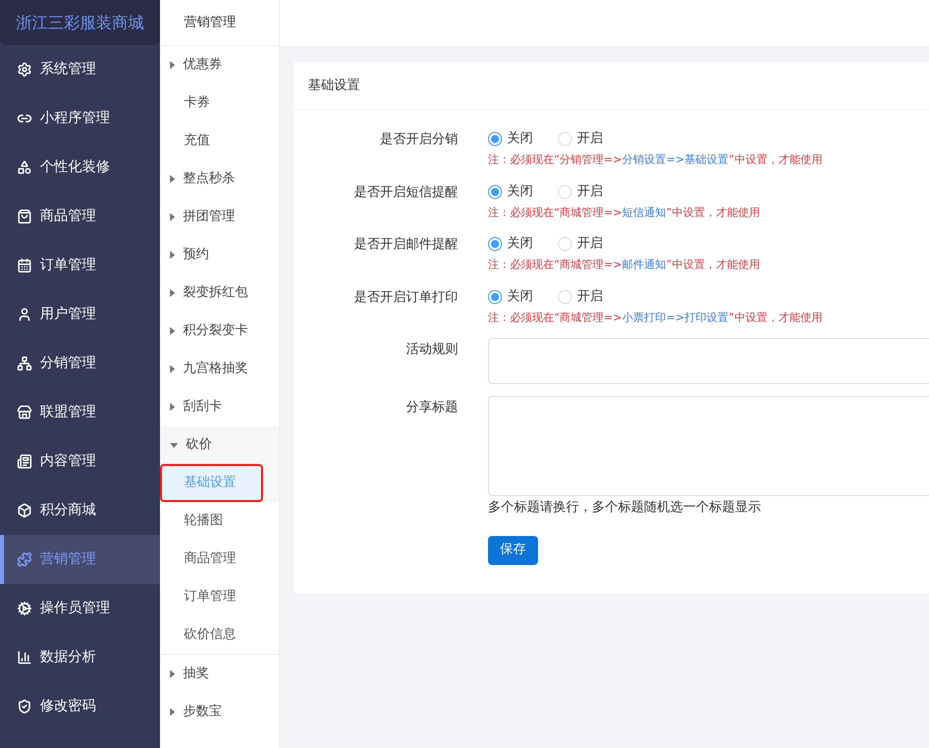 Image resolution: width=929 pixels, height=748 pixels. What do you see at coordinates (24, 608) in the screenshot?
I see `cog-icon` at bounding box center [24, 608].